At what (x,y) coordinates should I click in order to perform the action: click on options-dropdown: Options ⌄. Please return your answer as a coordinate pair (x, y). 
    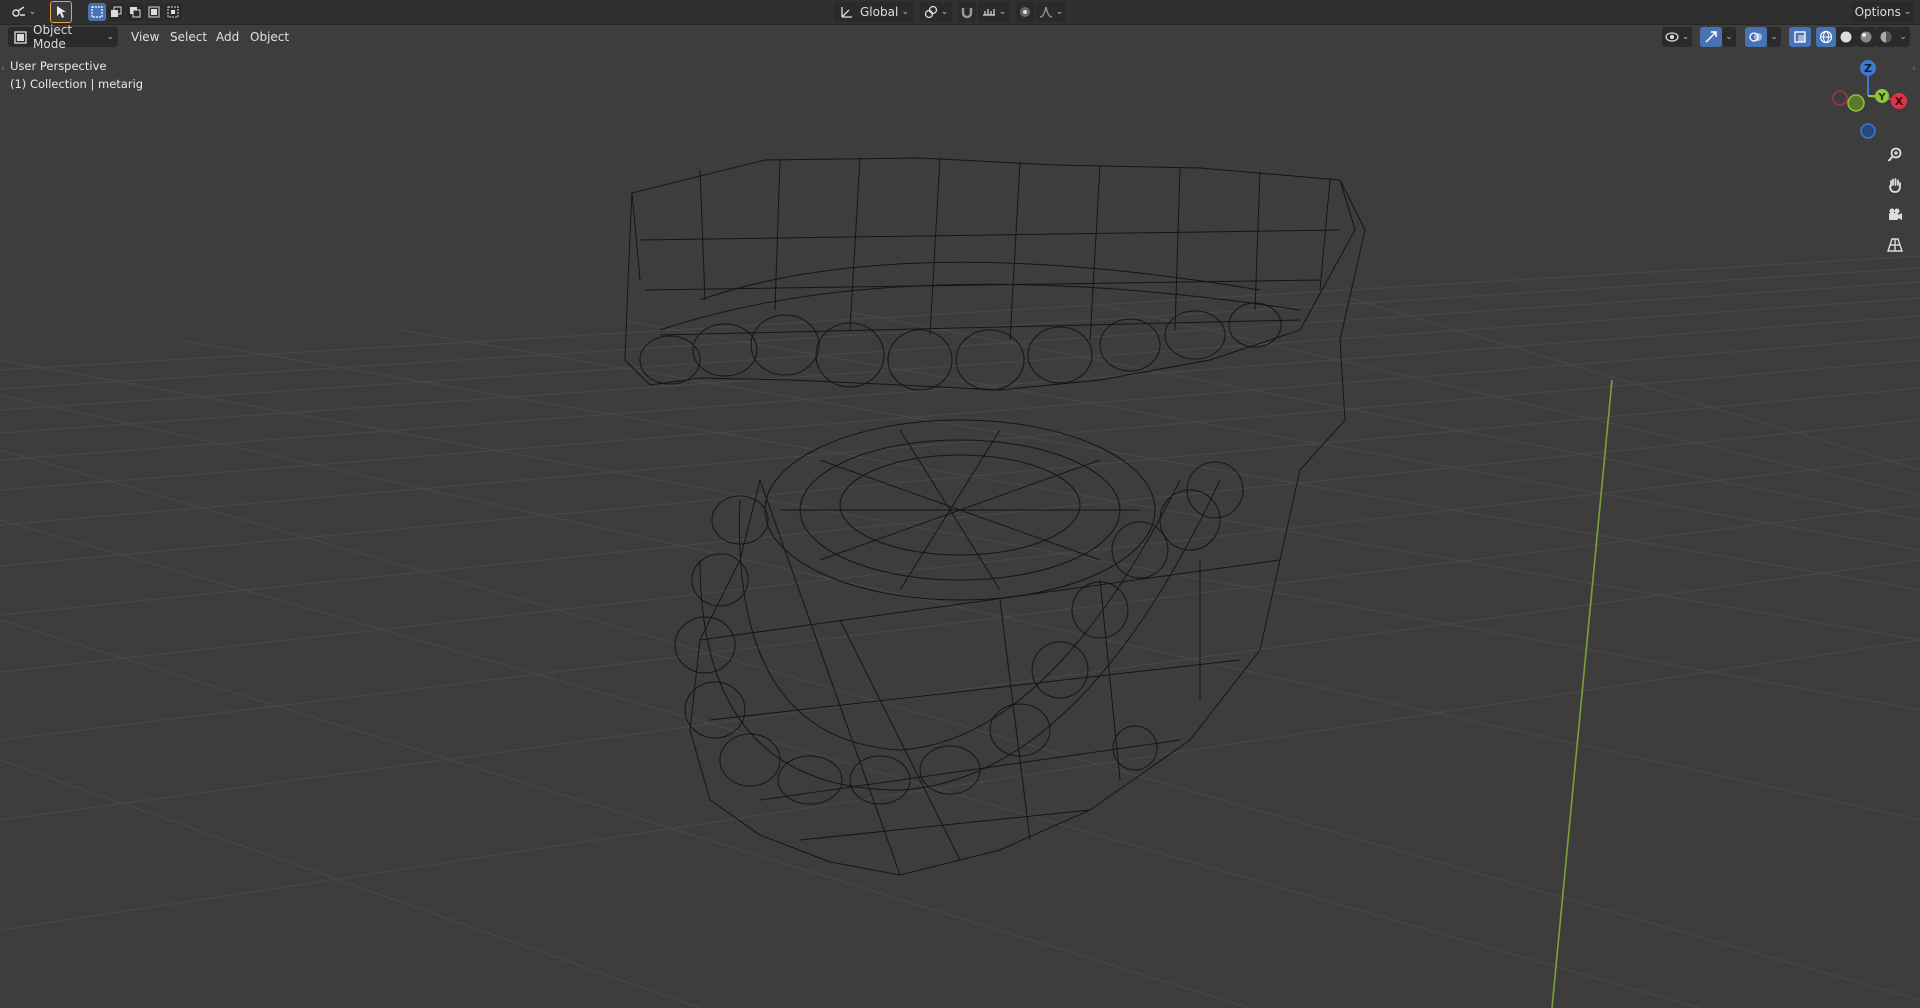
    Looking at the image, I should click on (1883, 12).